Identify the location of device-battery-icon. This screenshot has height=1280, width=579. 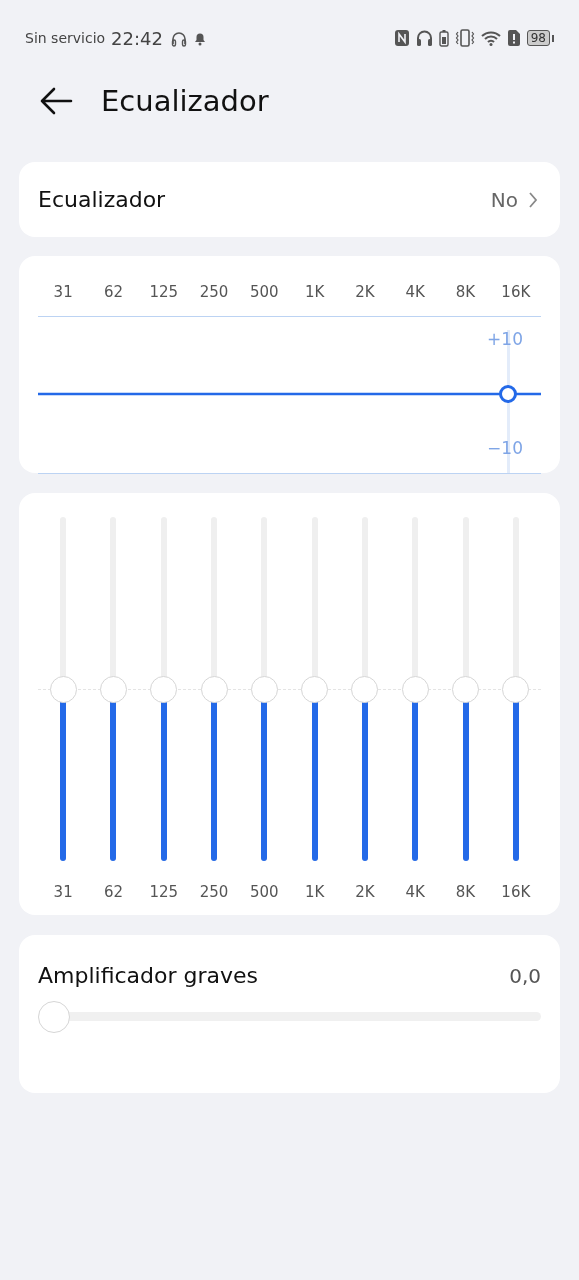
(443, 38).